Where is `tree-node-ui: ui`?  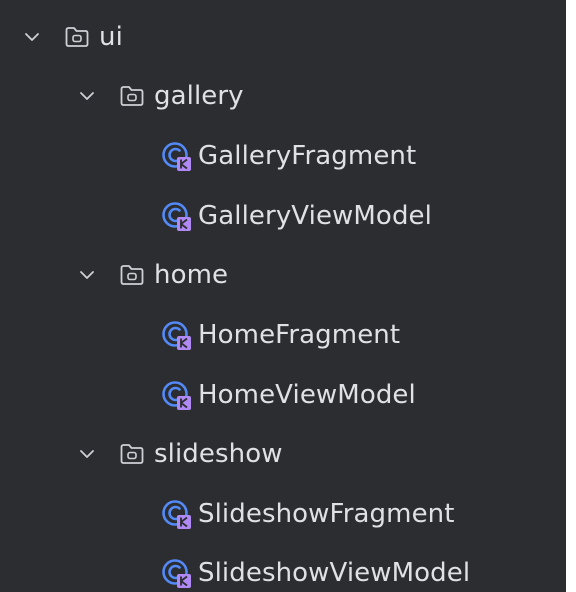 tree-node-ui: ui is located at coordinates (283, 37).